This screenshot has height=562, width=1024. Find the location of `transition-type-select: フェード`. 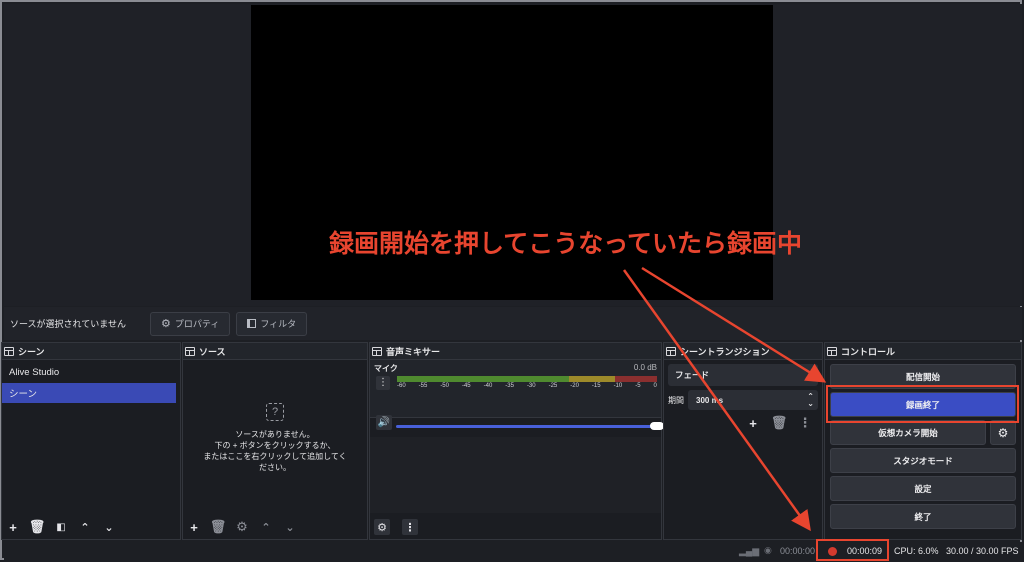

transition-type-select: フェード is located at coordinates (743, 375).